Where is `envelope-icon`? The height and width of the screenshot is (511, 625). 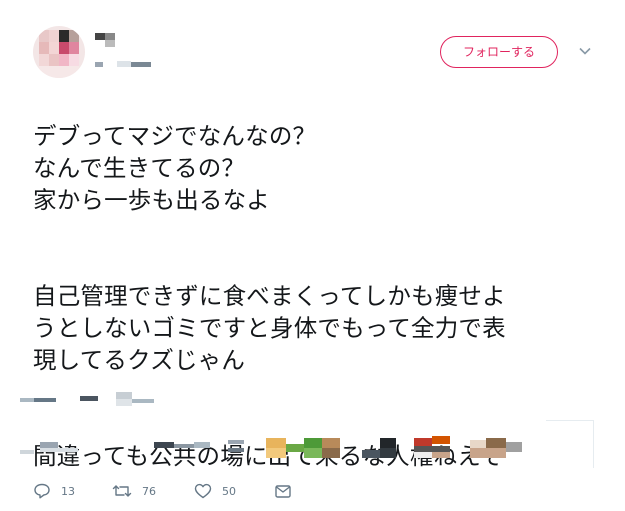 envelope-icon is located at coordinates (283, 491).